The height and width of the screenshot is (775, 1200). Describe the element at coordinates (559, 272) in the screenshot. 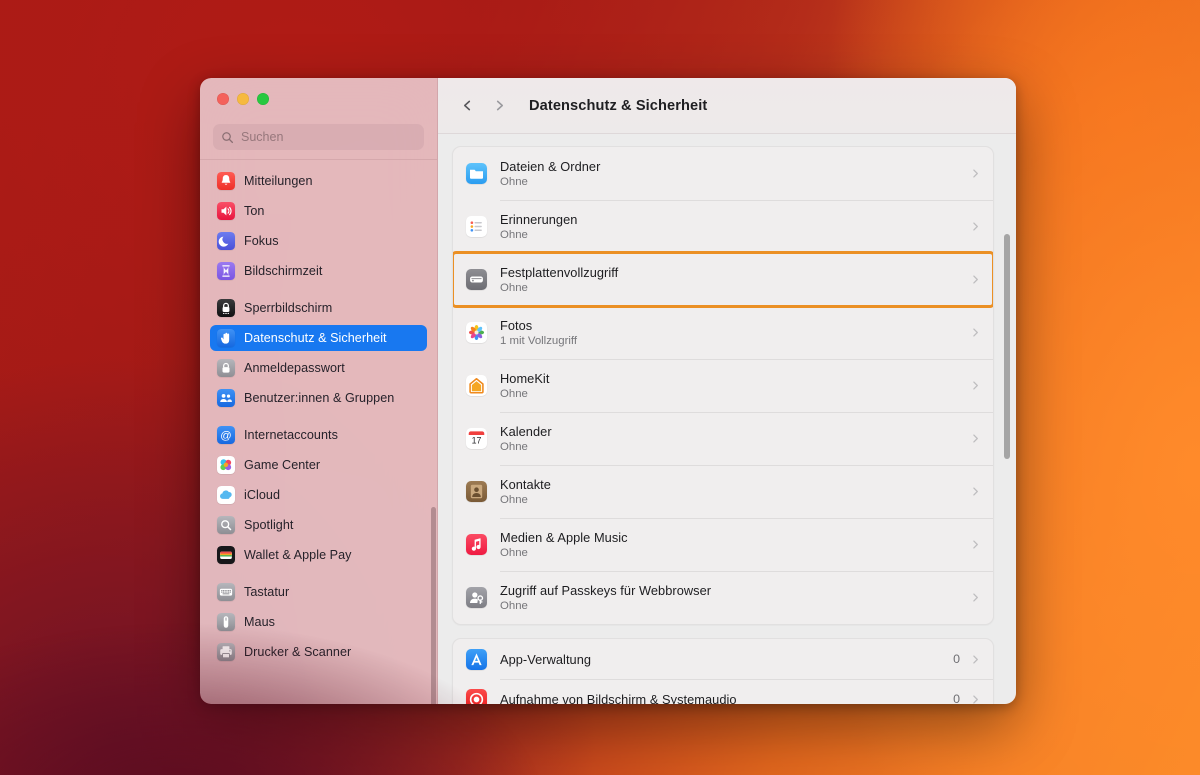

I see `row-title: Festplattenvollzugriff` at that location.